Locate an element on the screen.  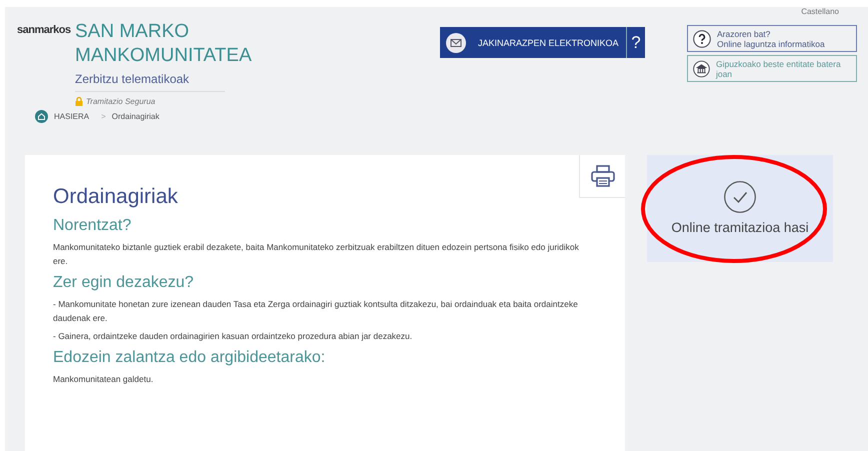
secure-label: Tramitazio Segurua is located at coordinates (121, 101).